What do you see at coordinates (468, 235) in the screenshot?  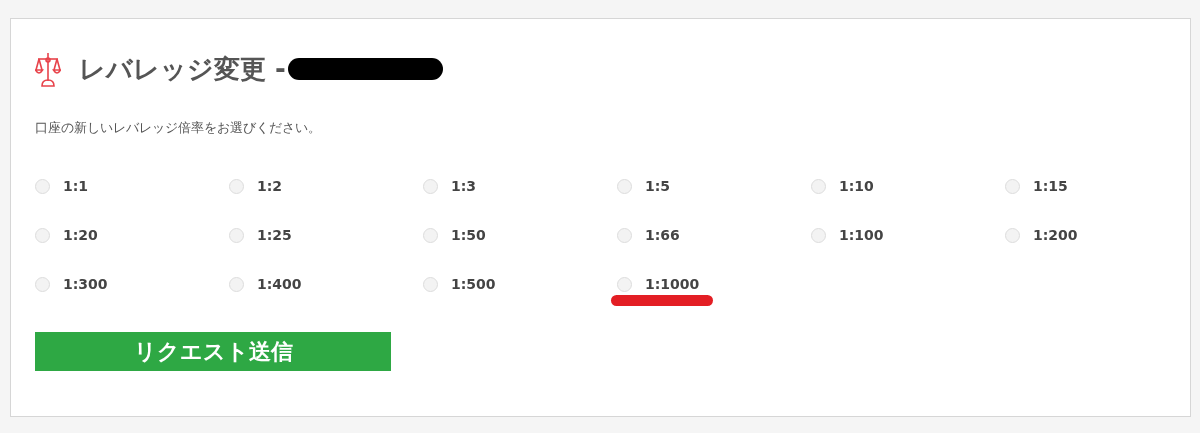 I see `option-label: 1:50` at bounding box center [468, 235].